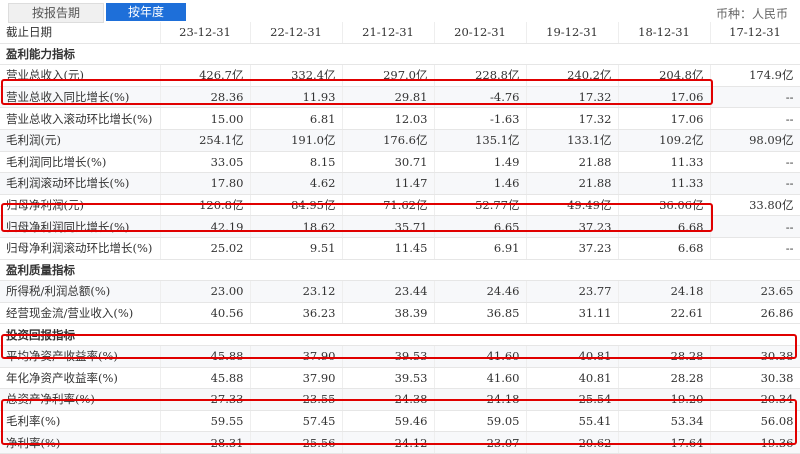 This screenshot has width=800, height=454. Describe the element at coordinates (388, 162) in the screenshot. I see `row-value: 30.71` at that location.